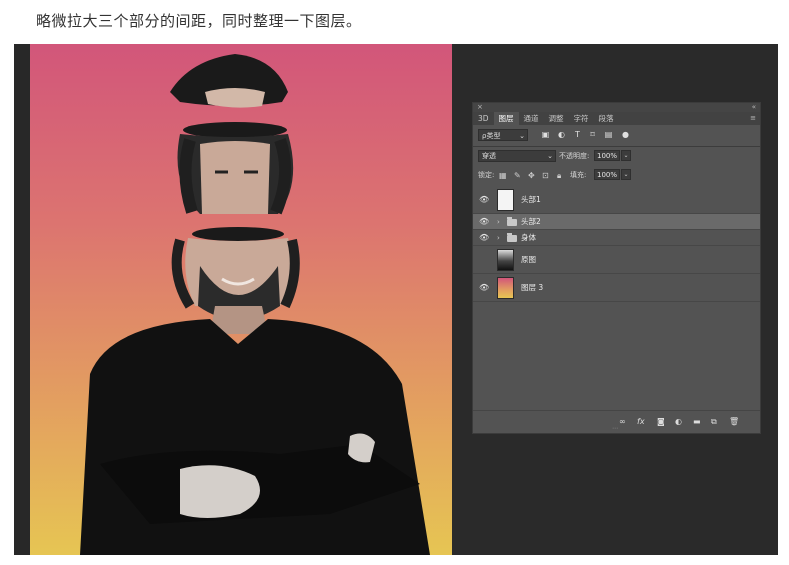 The height and width of the screenshot is (565, 789). I want to click on lock-all-icon: 🔒︎, so click(559, 175).